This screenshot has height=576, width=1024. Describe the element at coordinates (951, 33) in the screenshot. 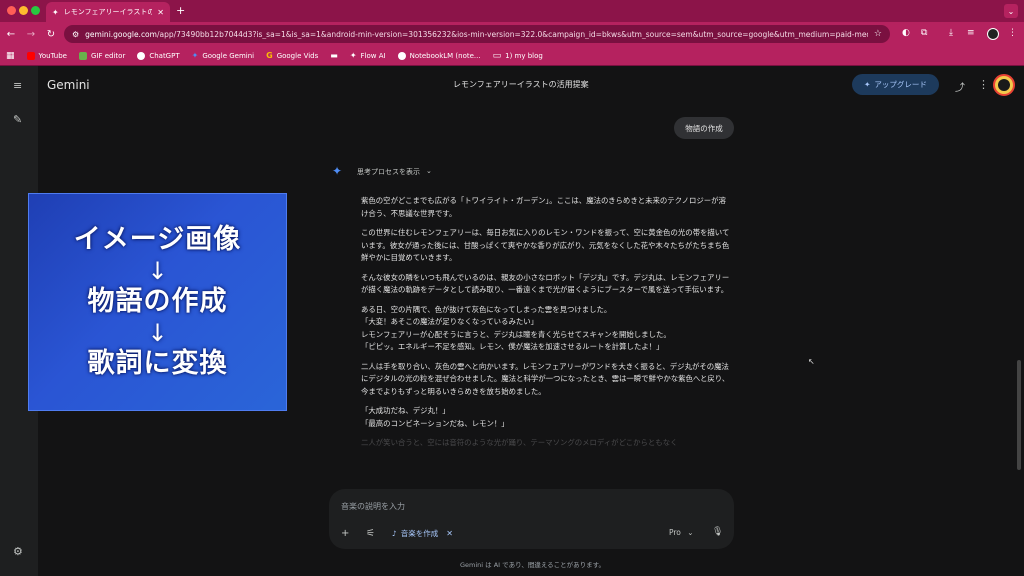

I see `download-icon: ⤓` at that location.